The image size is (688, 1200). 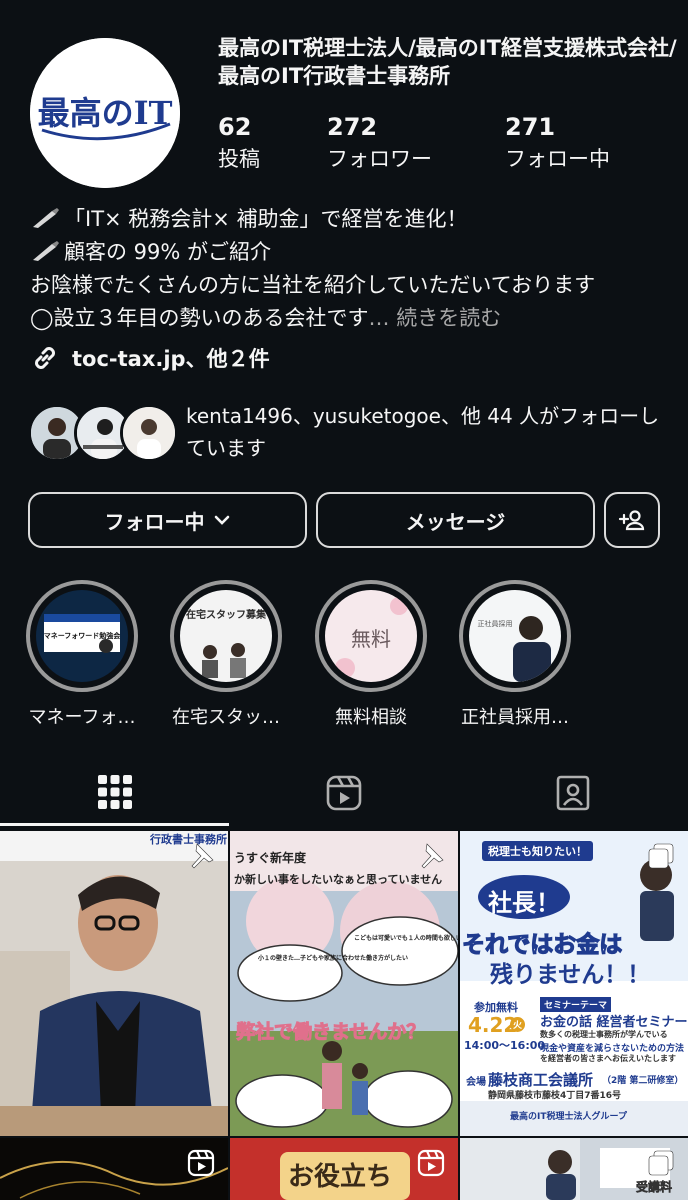 I want to click on suggested-people-button, so click(x=632, y=520).